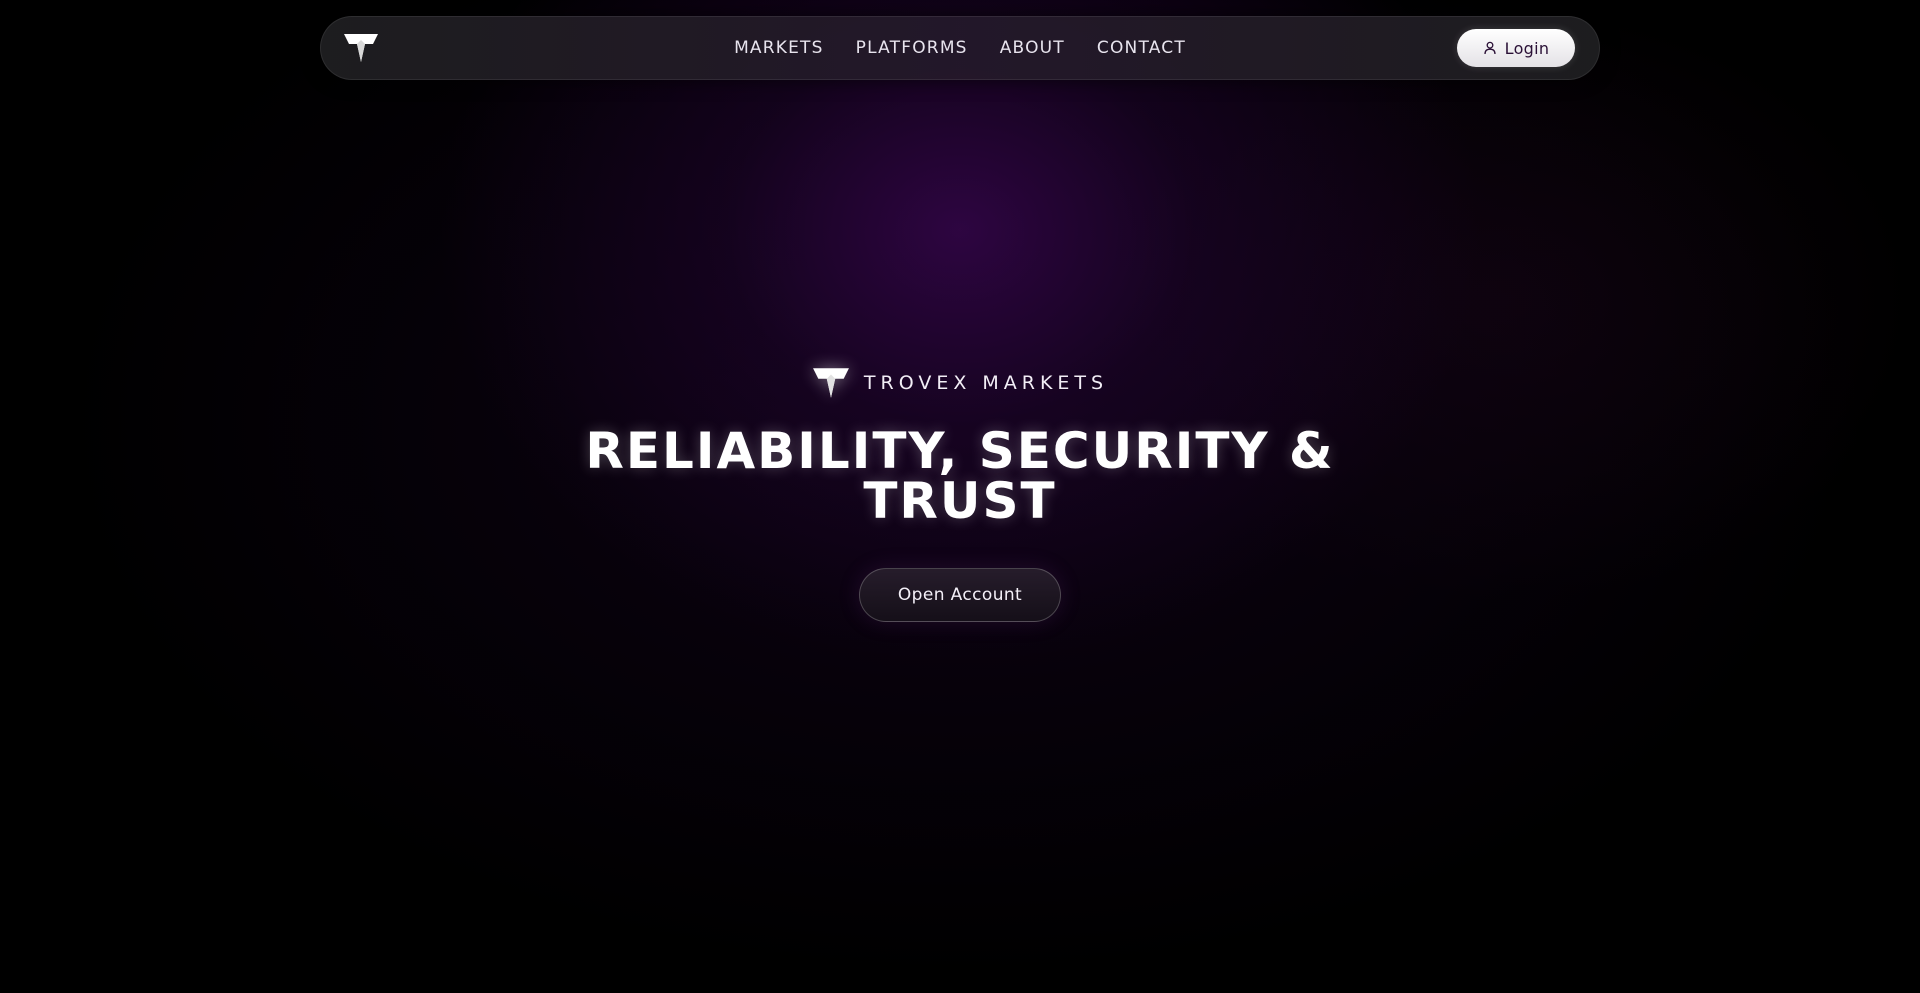  I want to click on open-account-label: Open Account, so click(960, 595).